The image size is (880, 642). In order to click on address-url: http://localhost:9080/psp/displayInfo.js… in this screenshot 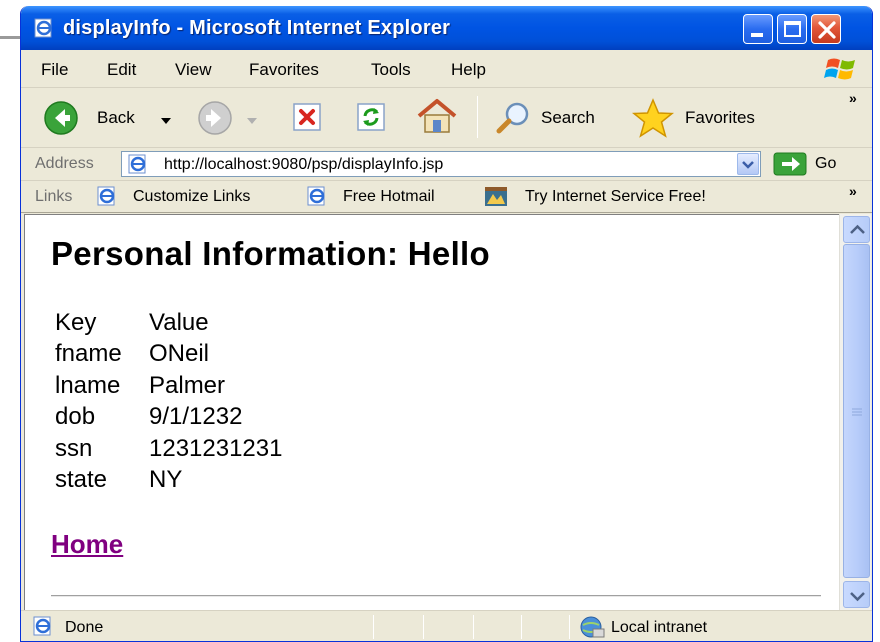, I will do `click(304, 164)`.